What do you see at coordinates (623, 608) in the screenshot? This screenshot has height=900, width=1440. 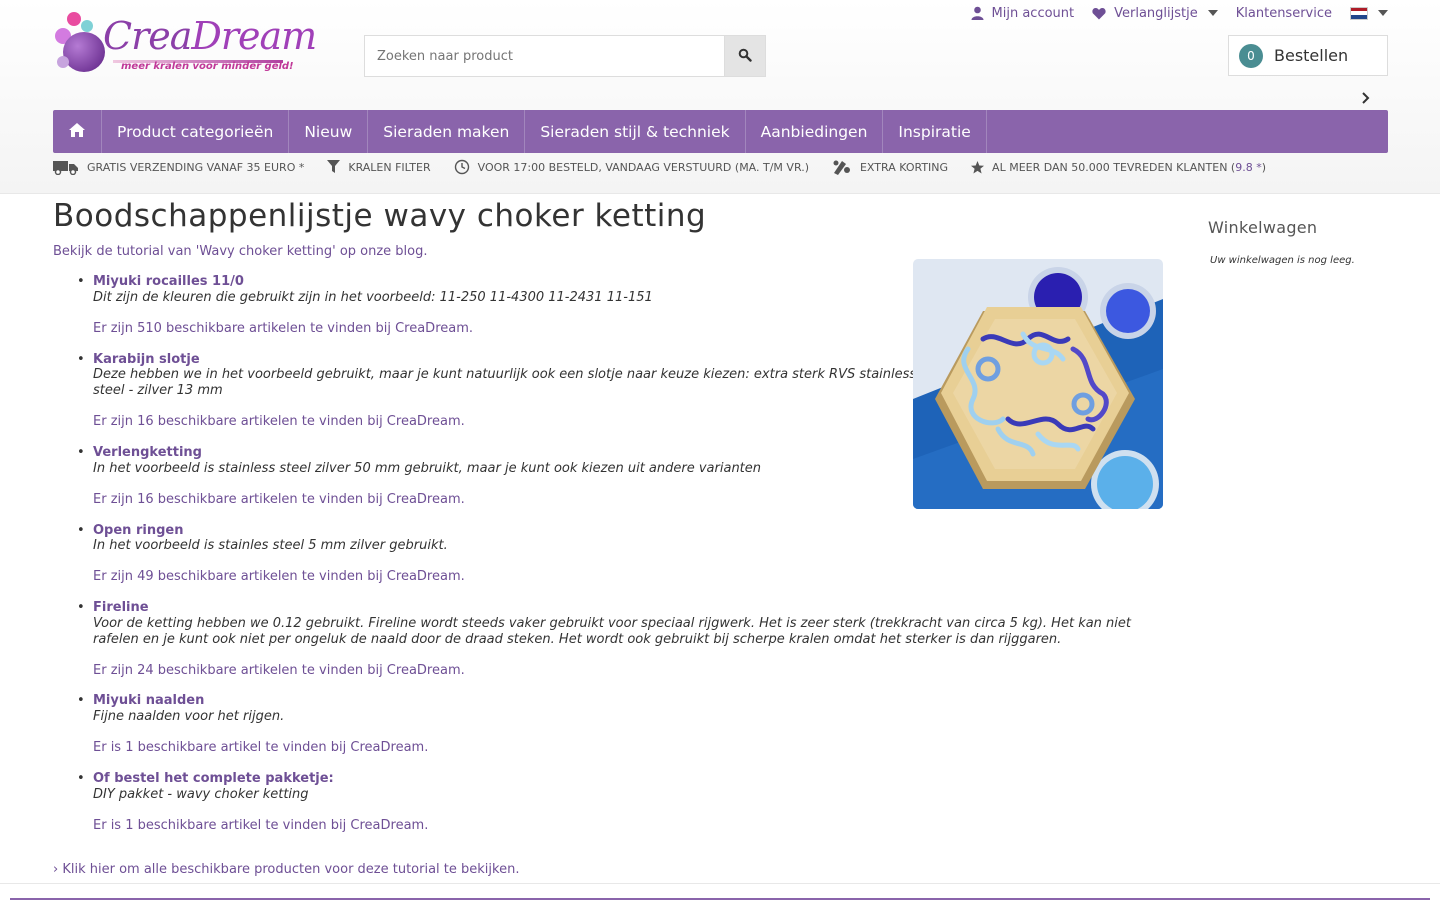 I see `product-name-link: Fireline` at bounding box center [623, 608].